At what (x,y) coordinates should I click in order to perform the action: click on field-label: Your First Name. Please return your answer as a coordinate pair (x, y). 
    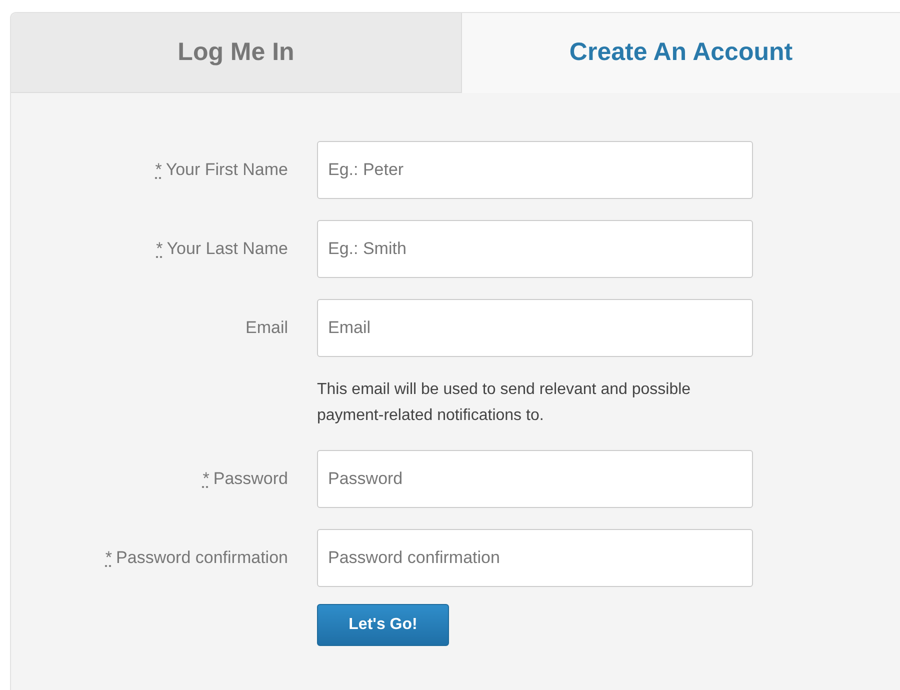
    Looking at the image, I should click on (227, 170).